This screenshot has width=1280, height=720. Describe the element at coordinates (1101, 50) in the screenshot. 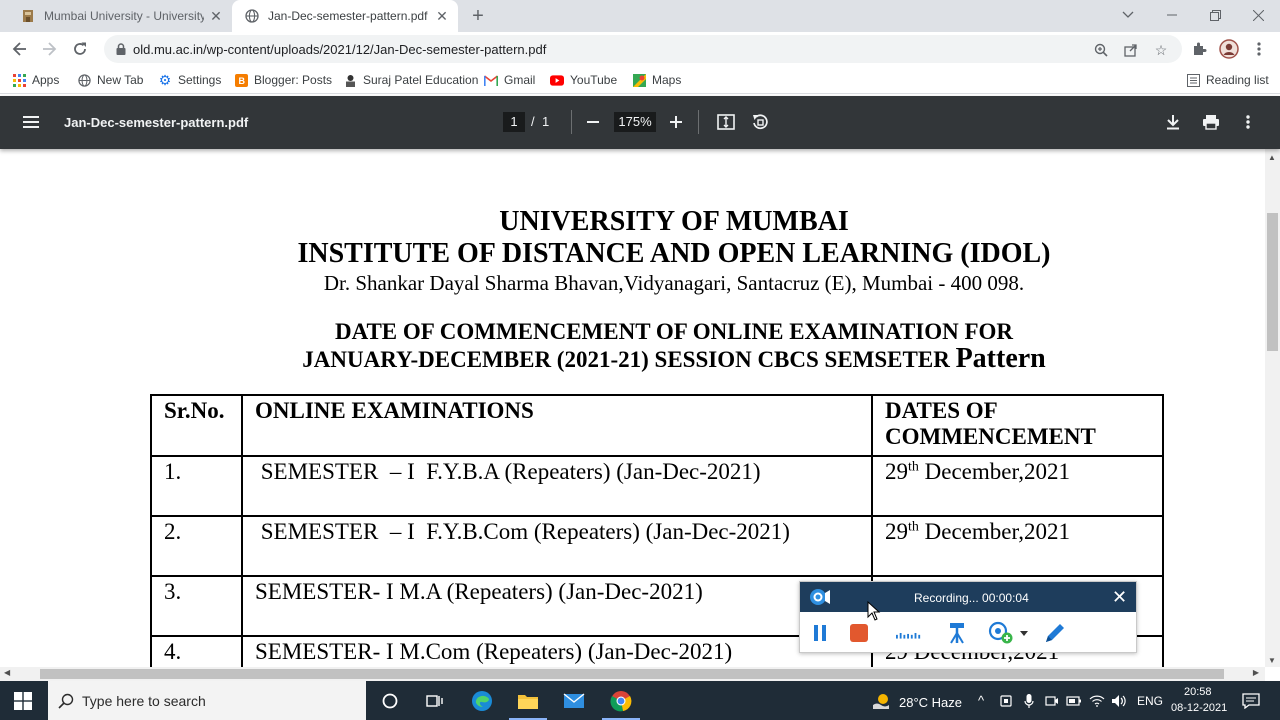

I see `zoom-magnifier-icon` at that location.